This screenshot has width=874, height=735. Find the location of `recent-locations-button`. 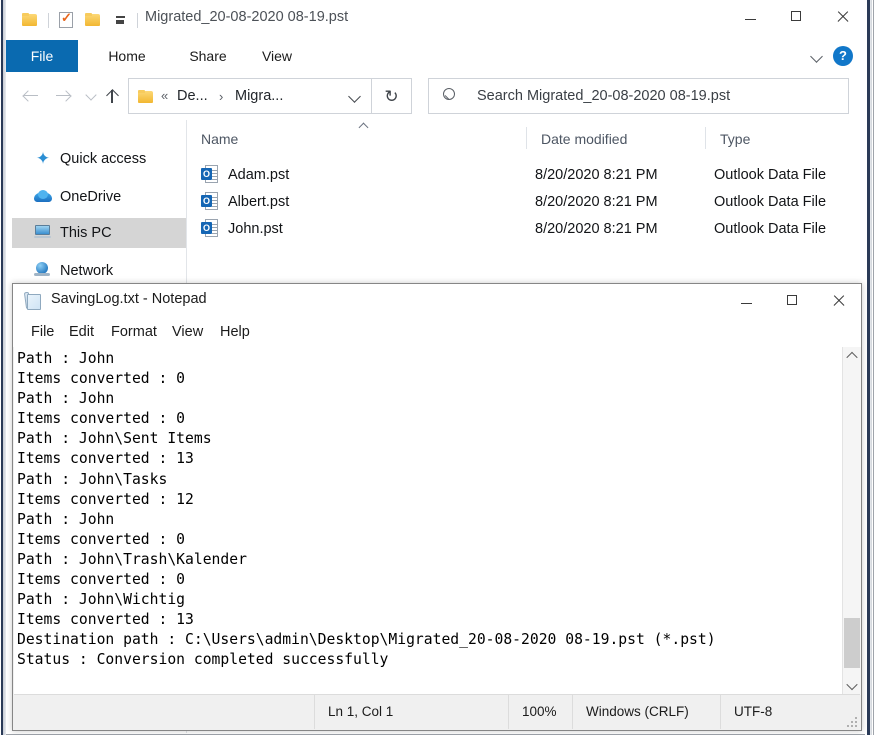

recent-locations-button is located at coordinates (91, 96).